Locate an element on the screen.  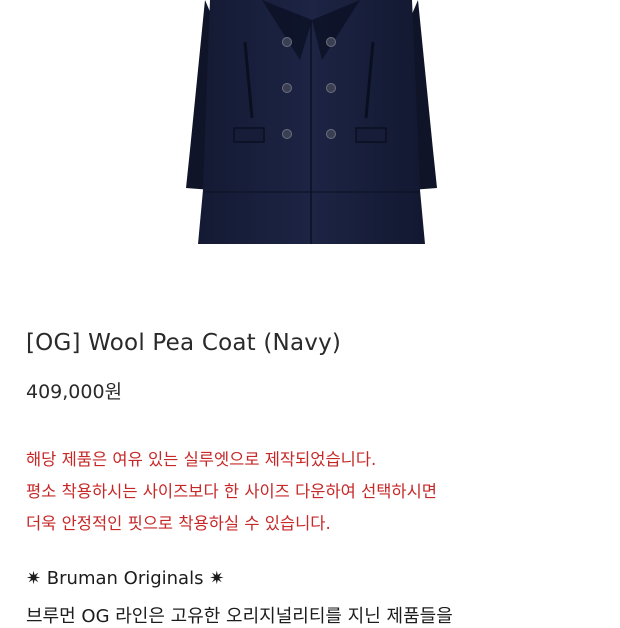
product-title: [OG] Wool Pea Coat (Navy) is located at coordinates (184, 343).